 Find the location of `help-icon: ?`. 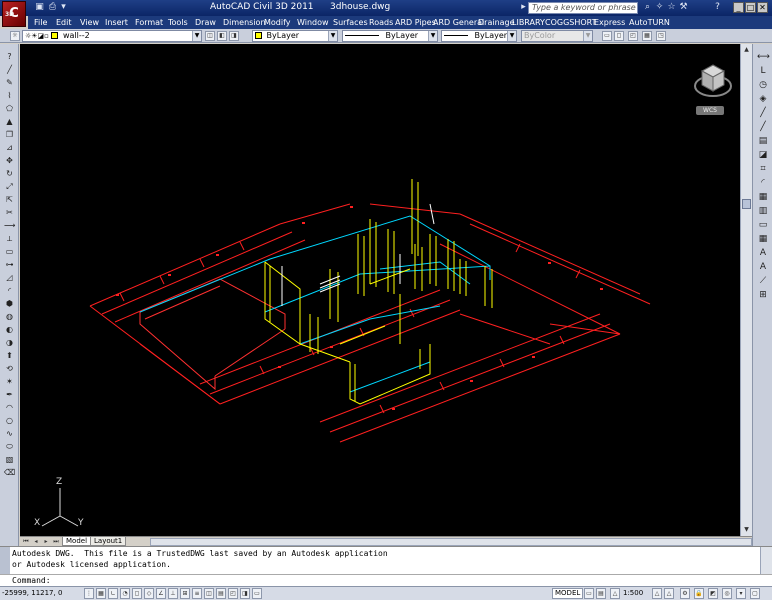

help-icon: ? is located at coordinates (9, 56).